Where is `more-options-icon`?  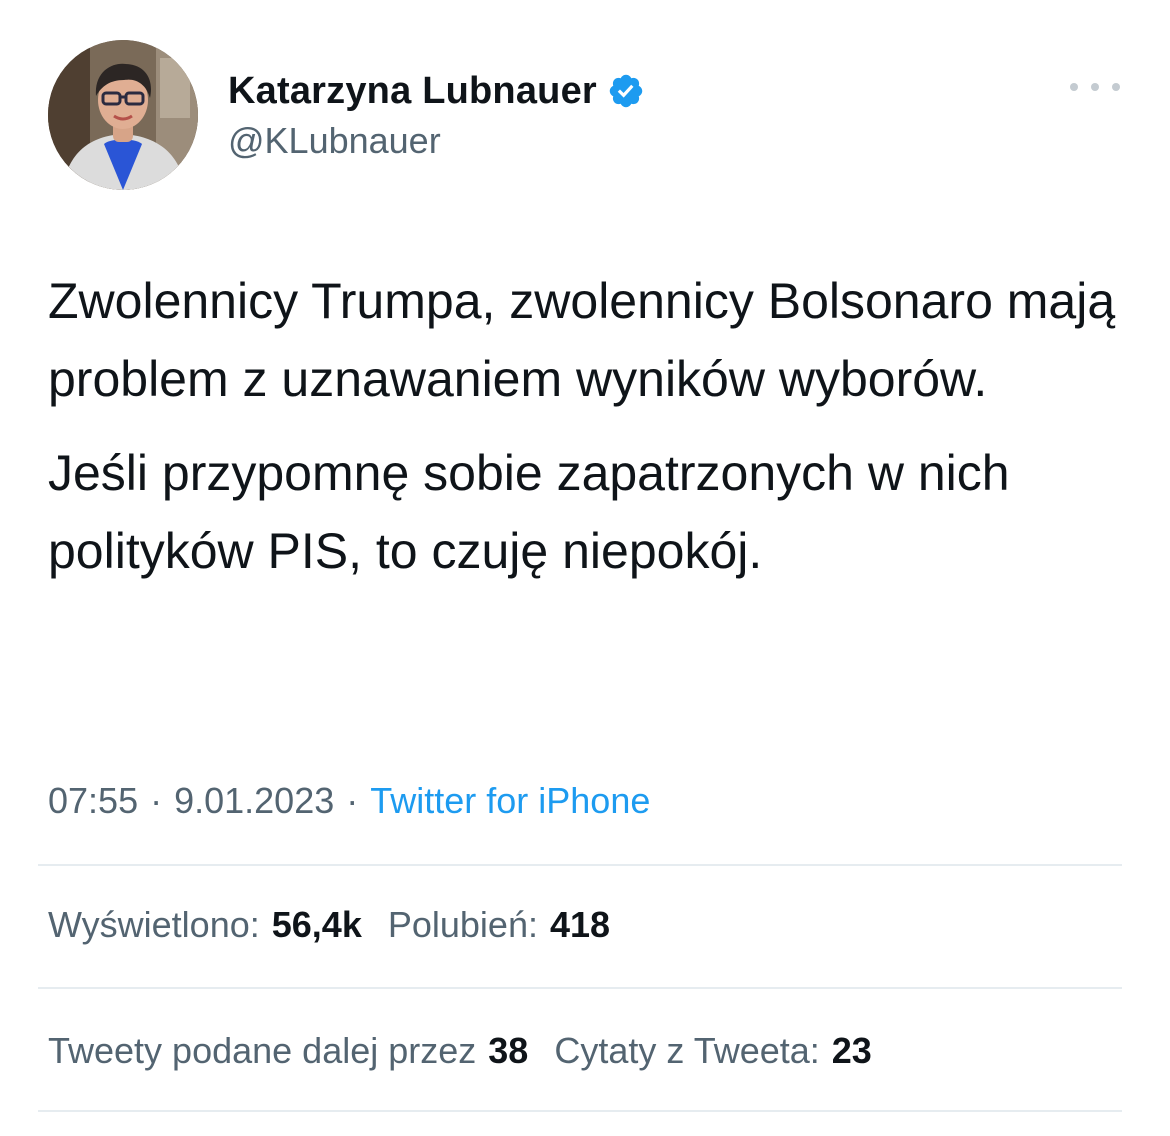
more-options-icon is located at coordinates (1095, 87).